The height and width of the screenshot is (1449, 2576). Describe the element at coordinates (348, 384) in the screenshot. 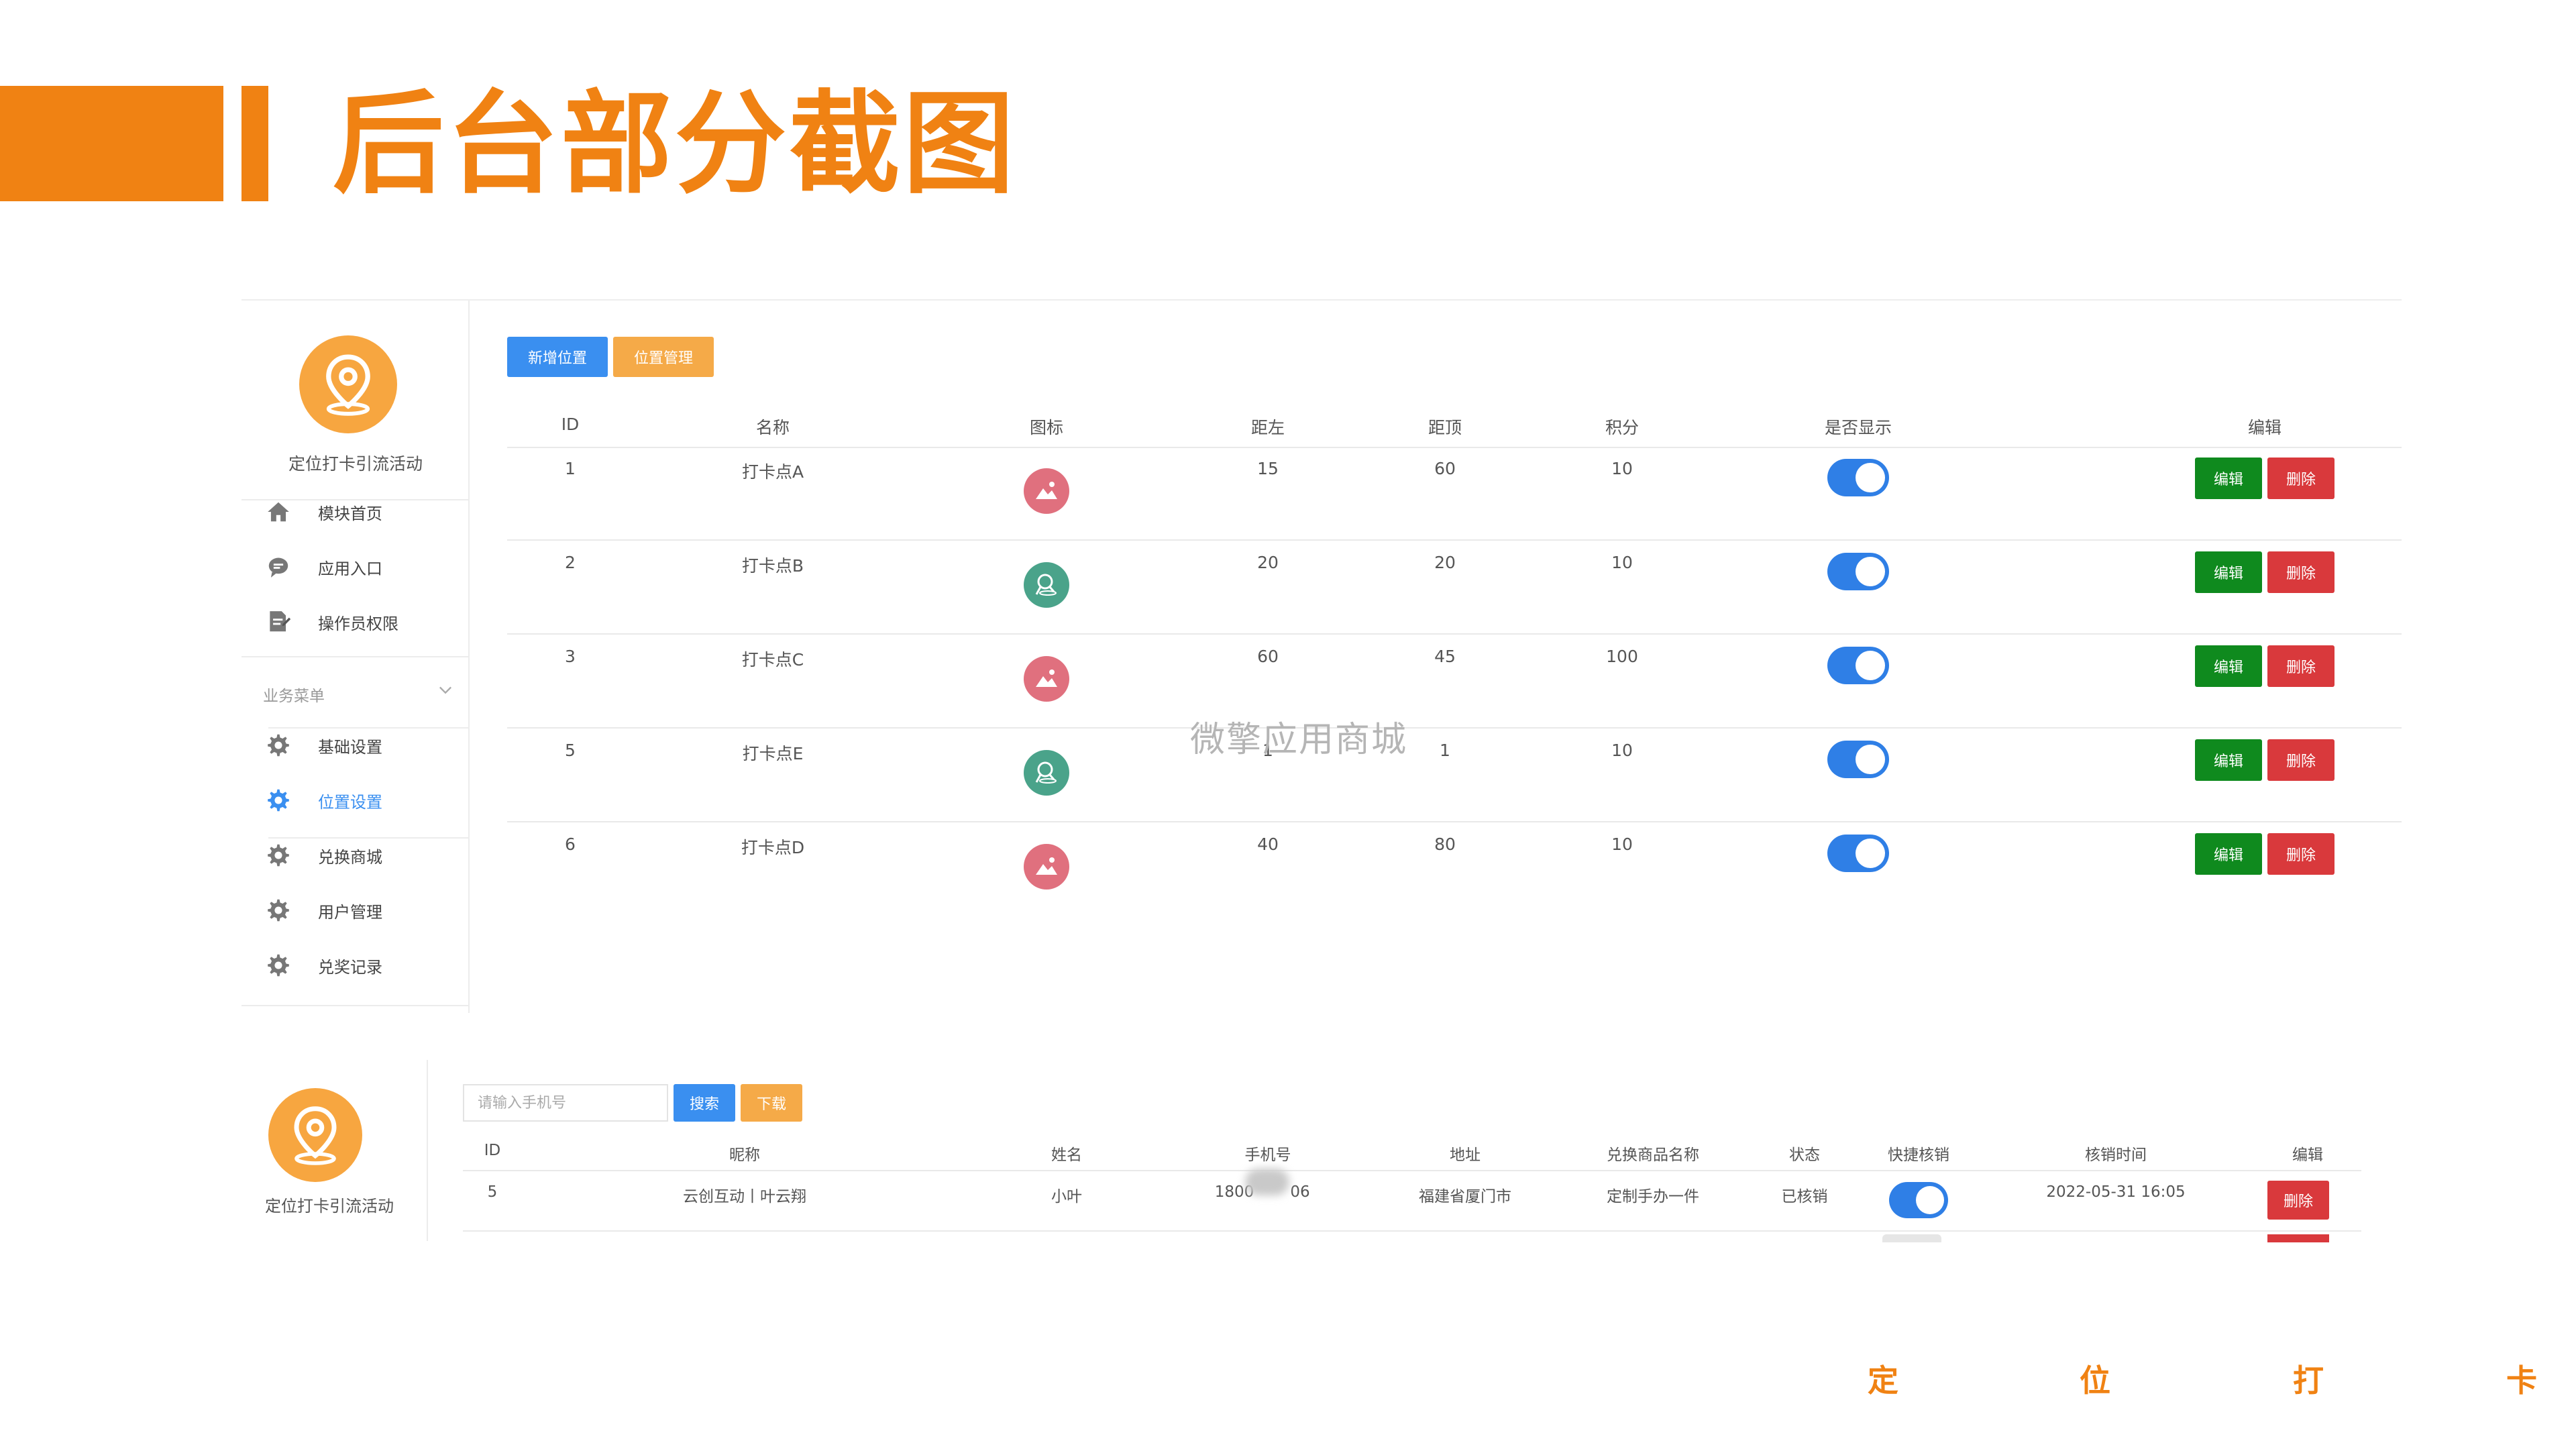

I see `app-logo-location-icon` at that location.